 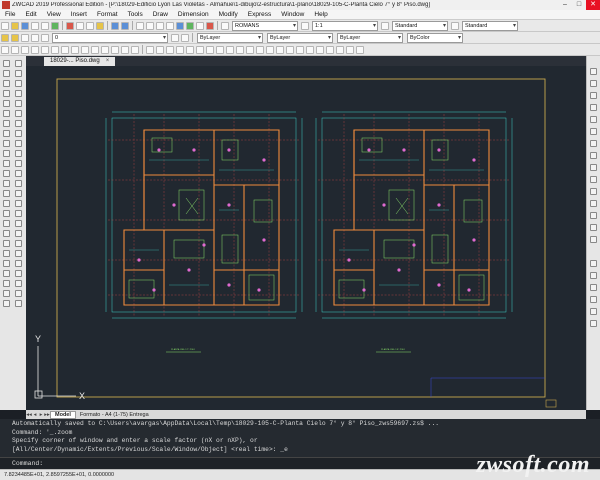 I want to click on match-properties-icon, so click(x=100, y=25).